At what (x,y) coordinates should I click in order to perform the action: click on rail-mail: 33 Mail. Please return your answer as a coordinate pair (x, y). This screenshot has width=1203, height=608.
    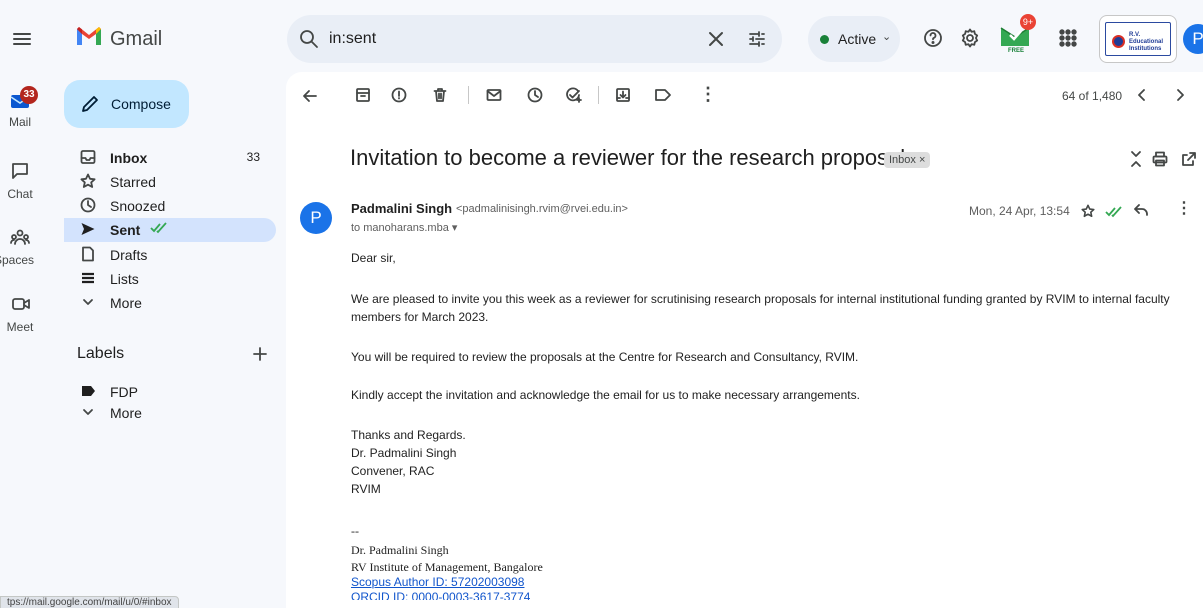
    Looking at the image, I should click on (20, 111).